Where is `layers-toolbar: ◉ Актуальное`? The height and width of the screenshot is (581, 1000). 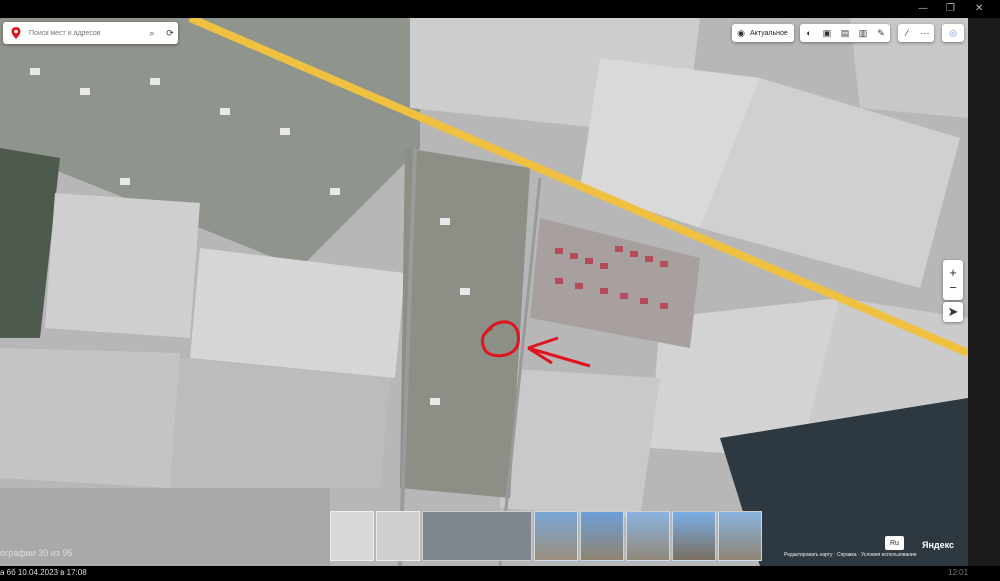 layers-toolbar: ◉ Актуальное is located at coordinates (763, 33).